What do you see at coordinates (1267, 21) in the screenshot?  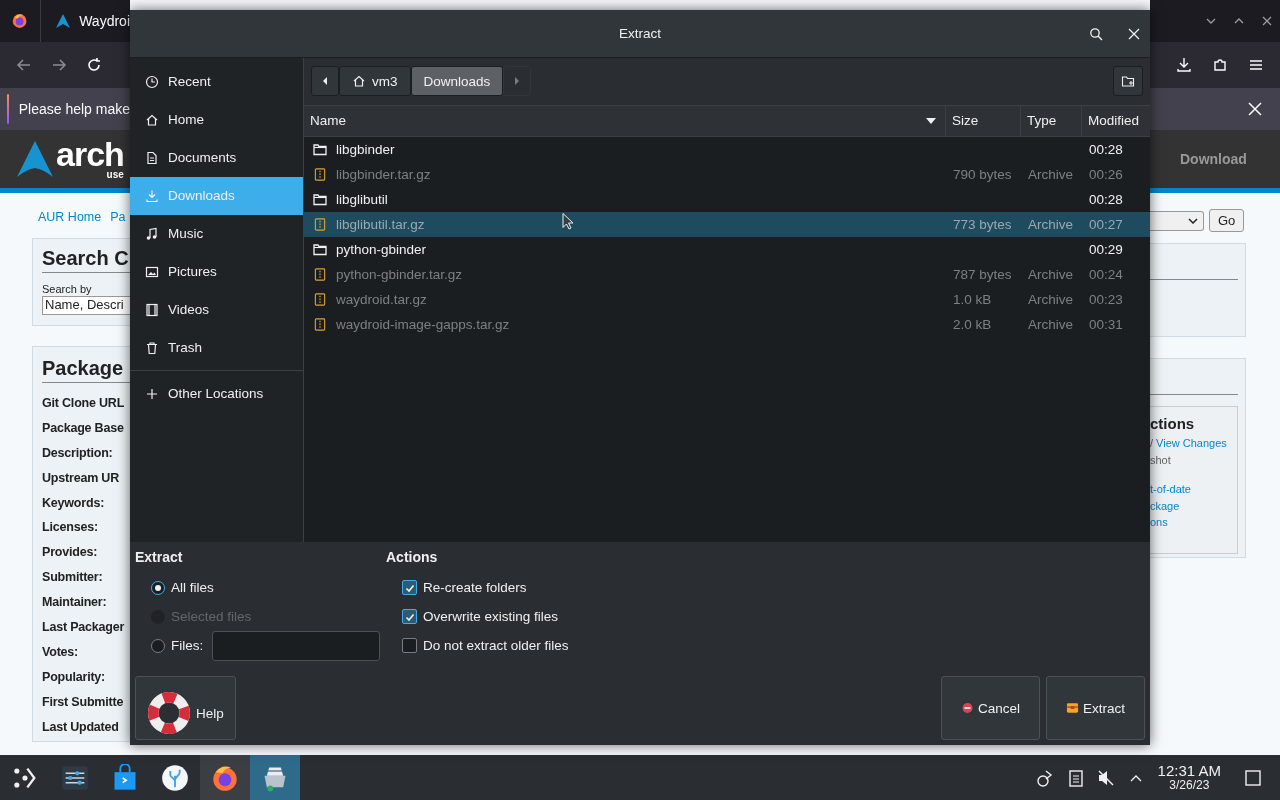 I see `close-icon` at bounding box center [1267, 21].